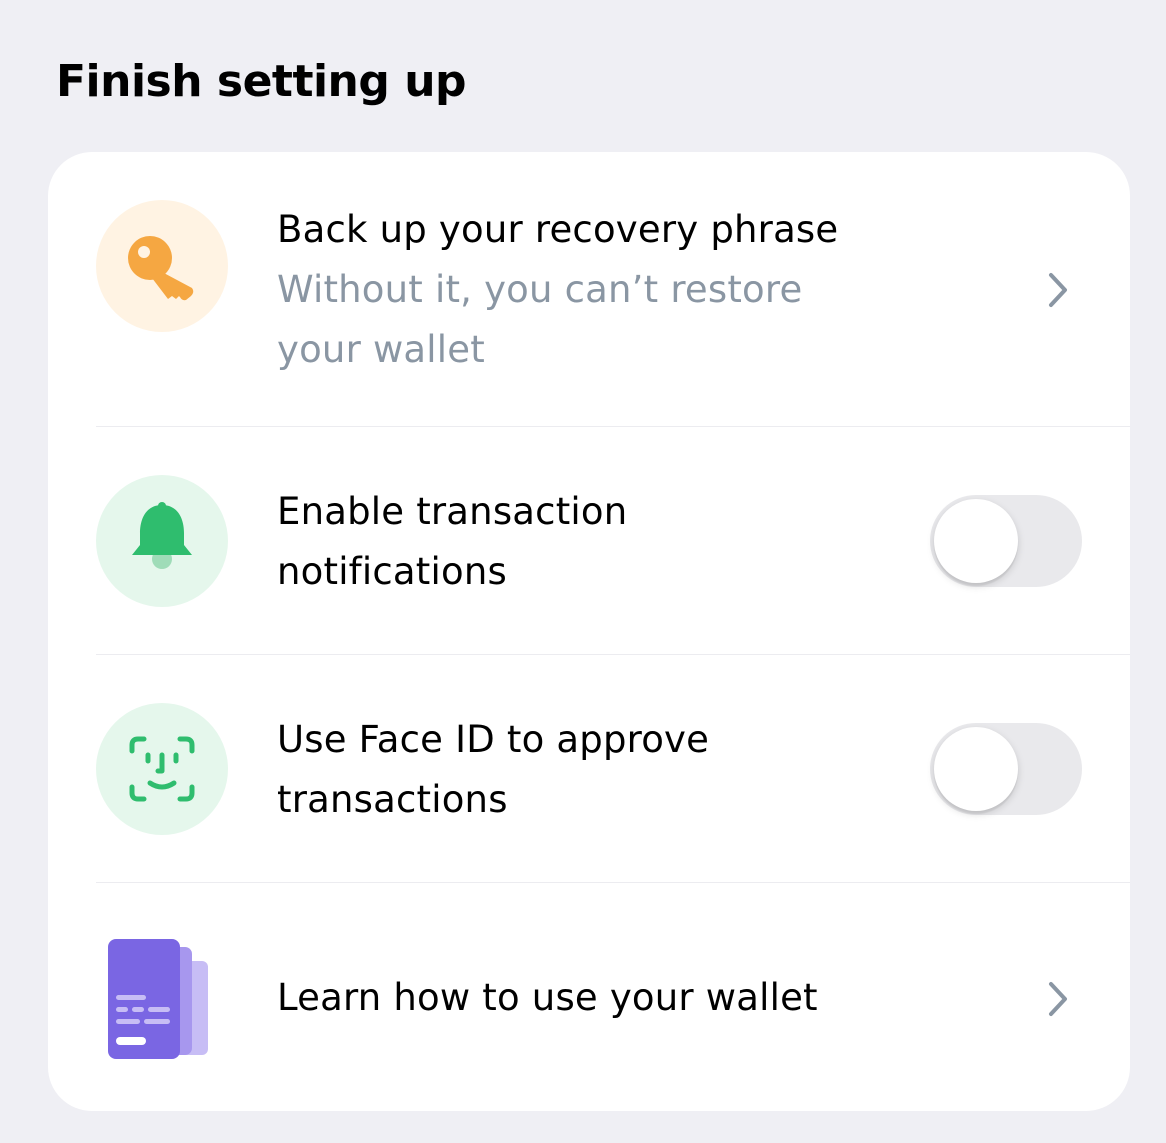  What do you see at coordinates (381, 349) in the screenshot?
I see `backup-phrase-subtitle-line2: your wallet` at bounding box center [381, 349].